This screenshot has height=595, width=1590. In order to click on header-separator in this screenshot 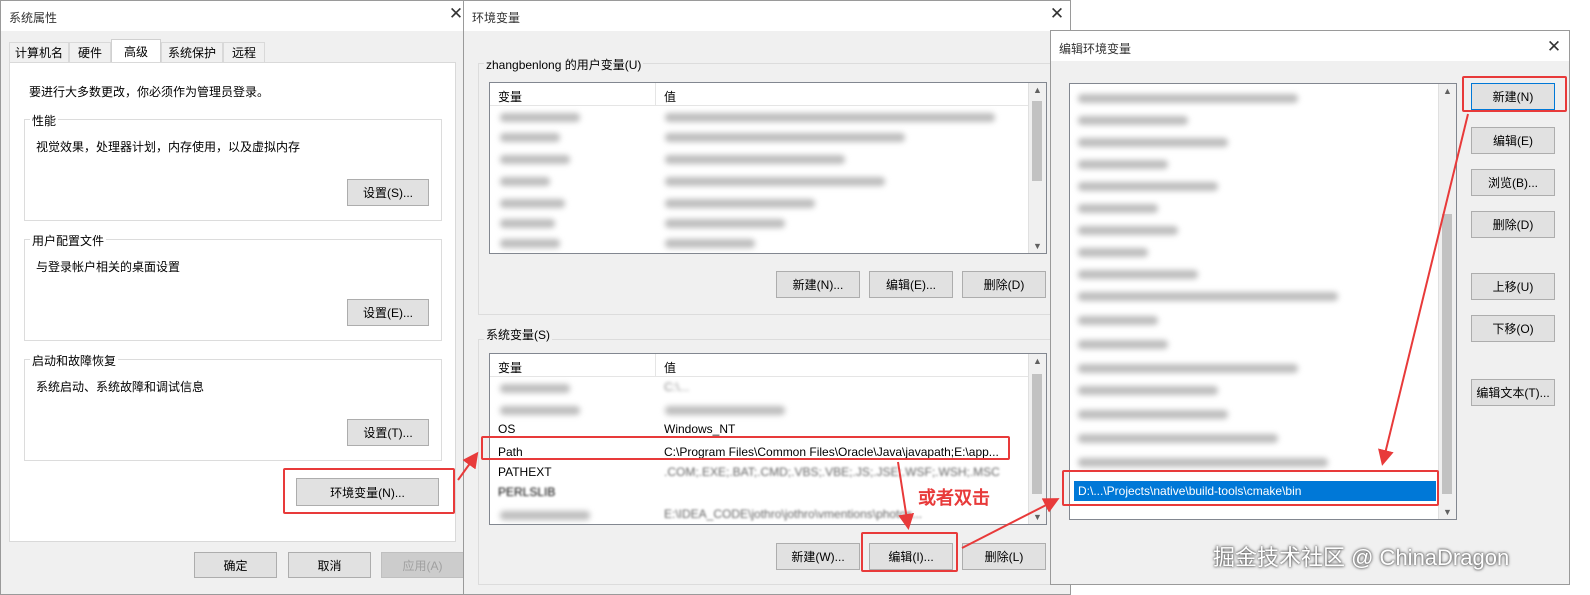, I will do `click(655, 94)`.